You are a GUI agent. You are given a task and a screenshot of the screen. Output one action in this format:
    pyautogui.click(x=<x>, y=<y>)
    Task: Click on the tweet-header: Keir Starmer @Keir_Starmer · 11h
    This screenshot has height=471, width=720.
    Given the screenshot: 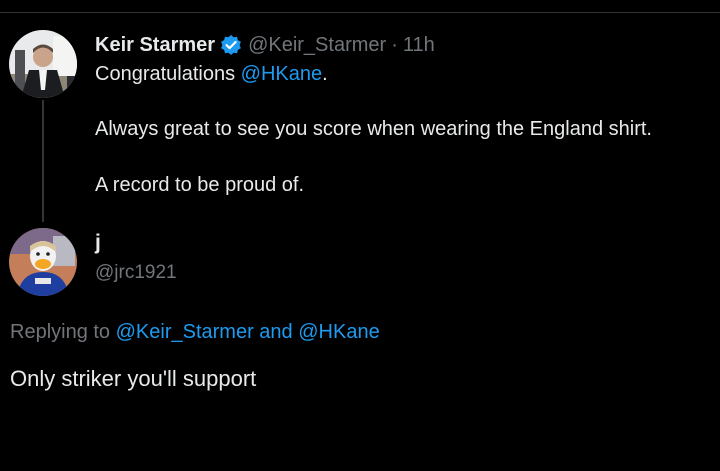 What is the action you would take?
    pyautogui.click(x=265, y=45)
    